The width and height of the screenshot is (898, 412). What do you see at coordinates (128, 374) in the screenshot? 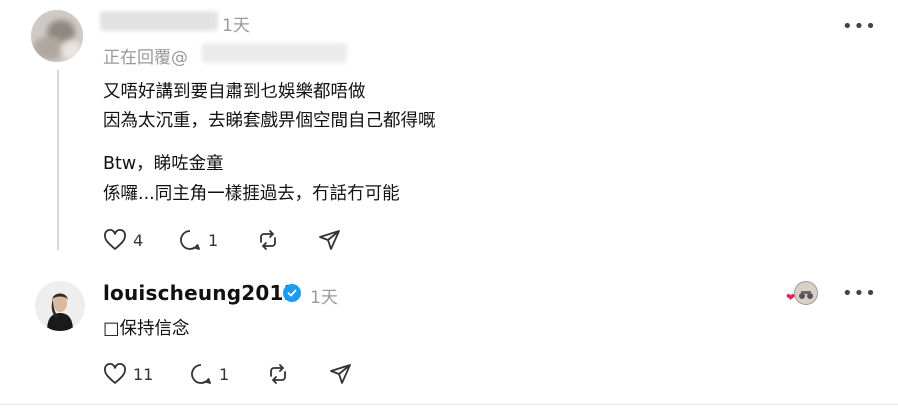
I see `like-button: 11` at bounding box center [128, 374].